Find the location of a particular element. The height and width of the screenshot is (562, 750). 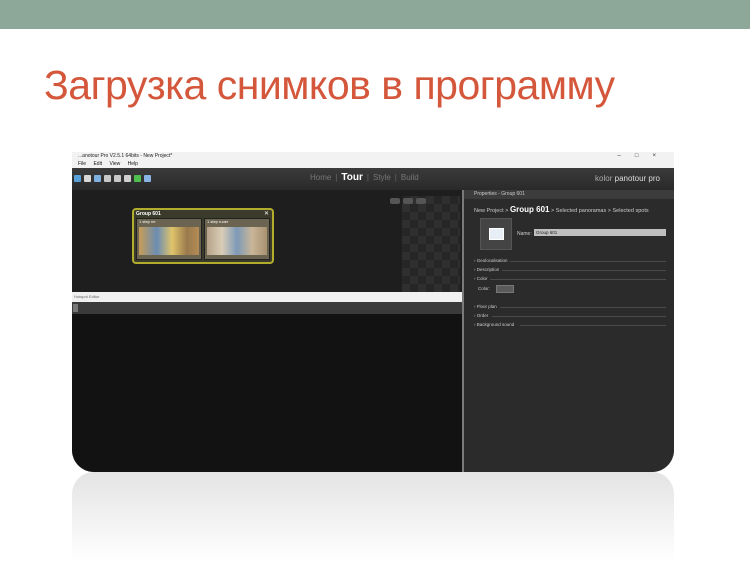

close-icon: × is located at coordinates (661, 156).